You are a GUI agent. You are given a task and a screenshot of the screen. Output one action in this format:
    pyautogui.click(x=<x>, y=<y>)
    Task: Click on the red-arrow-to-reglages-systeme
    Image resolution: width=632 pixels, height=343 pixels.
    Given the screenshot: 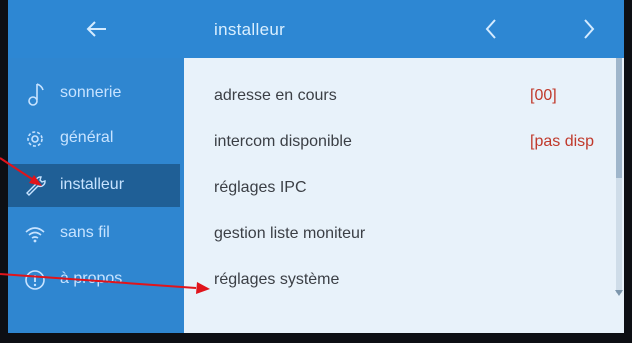 What is the action you would take?
    pyautogui.click(x=98, y=281)
    